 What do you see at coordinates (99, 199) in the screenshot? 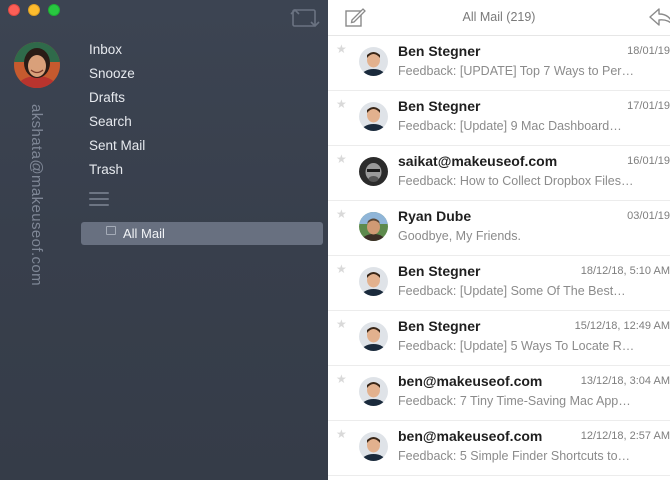
I see `hamburger-menu-icon` at bounding box center [99, 199].